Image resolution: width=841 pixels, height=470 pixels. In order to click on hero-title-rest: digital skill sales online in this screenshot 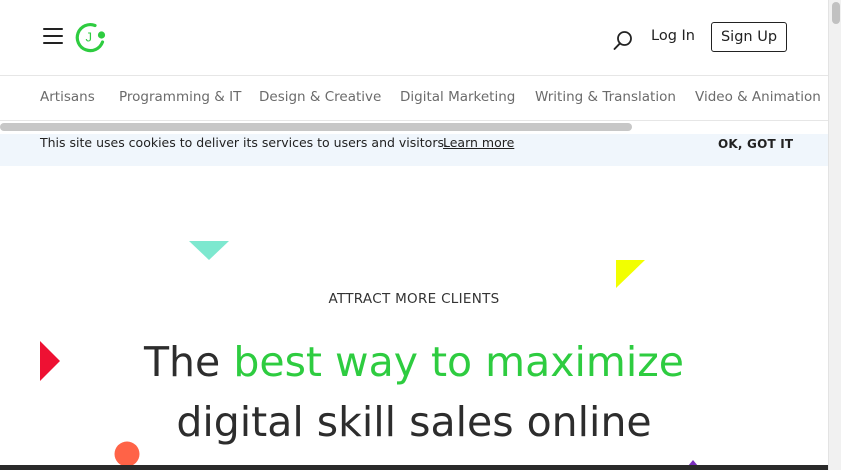, I will do `click(414, 422)`.